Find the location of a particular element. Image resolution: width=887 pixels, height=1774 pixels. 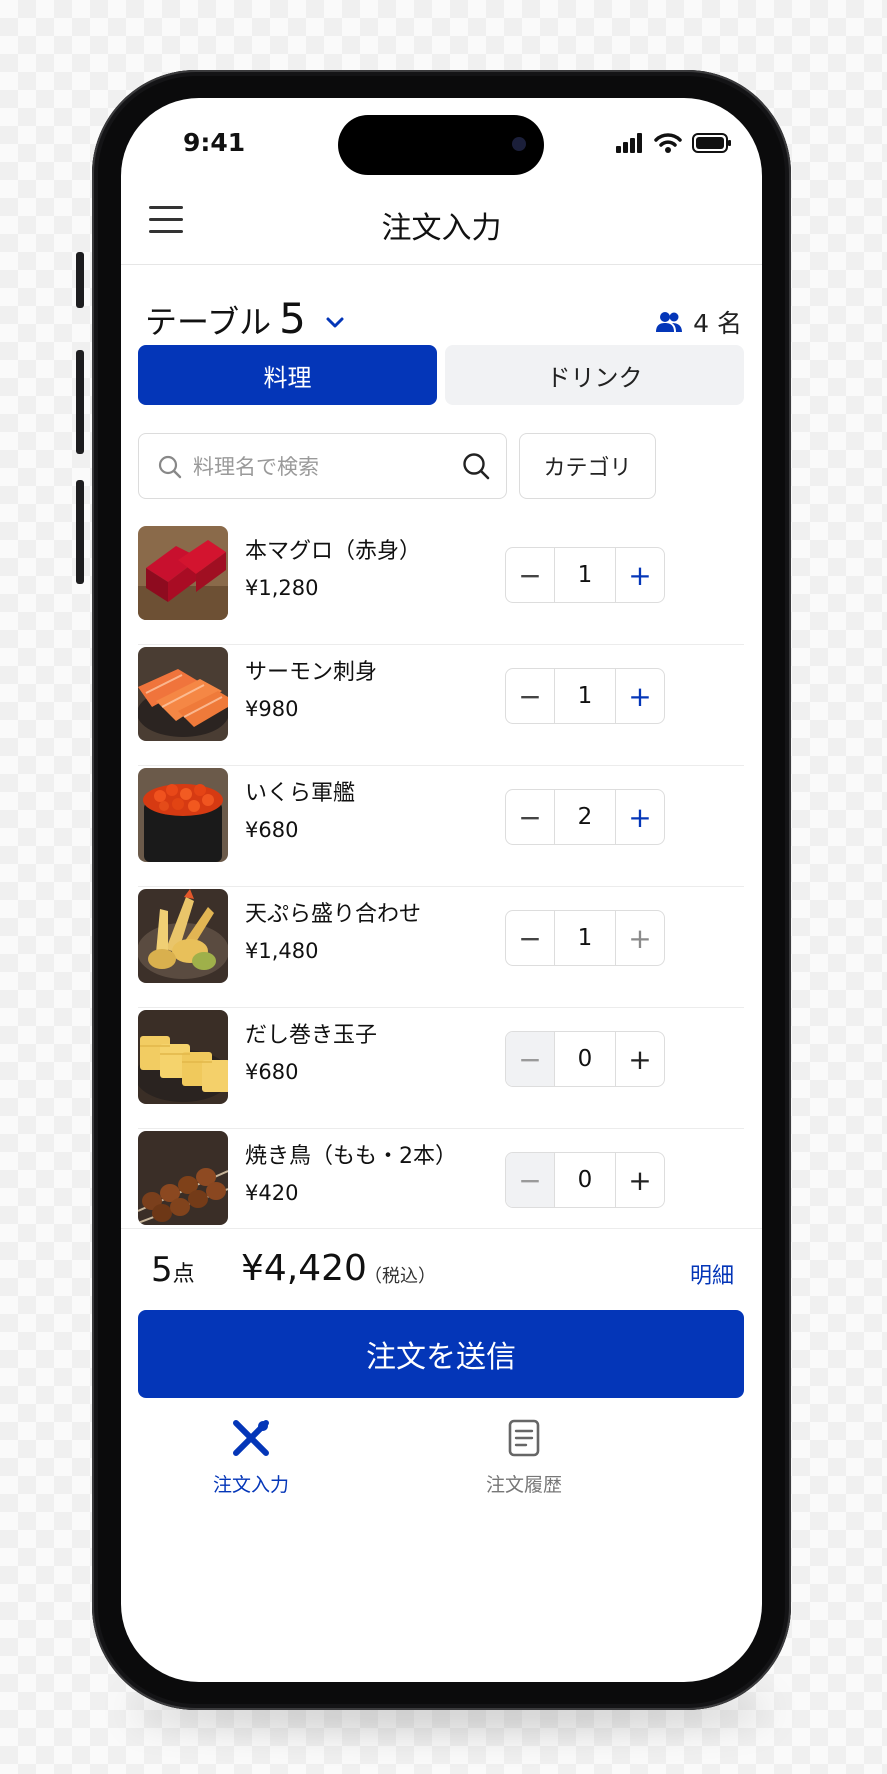

order-summary: 5点 ¥4,420 （税込） 明細 is located at coordinates (441, 1270).